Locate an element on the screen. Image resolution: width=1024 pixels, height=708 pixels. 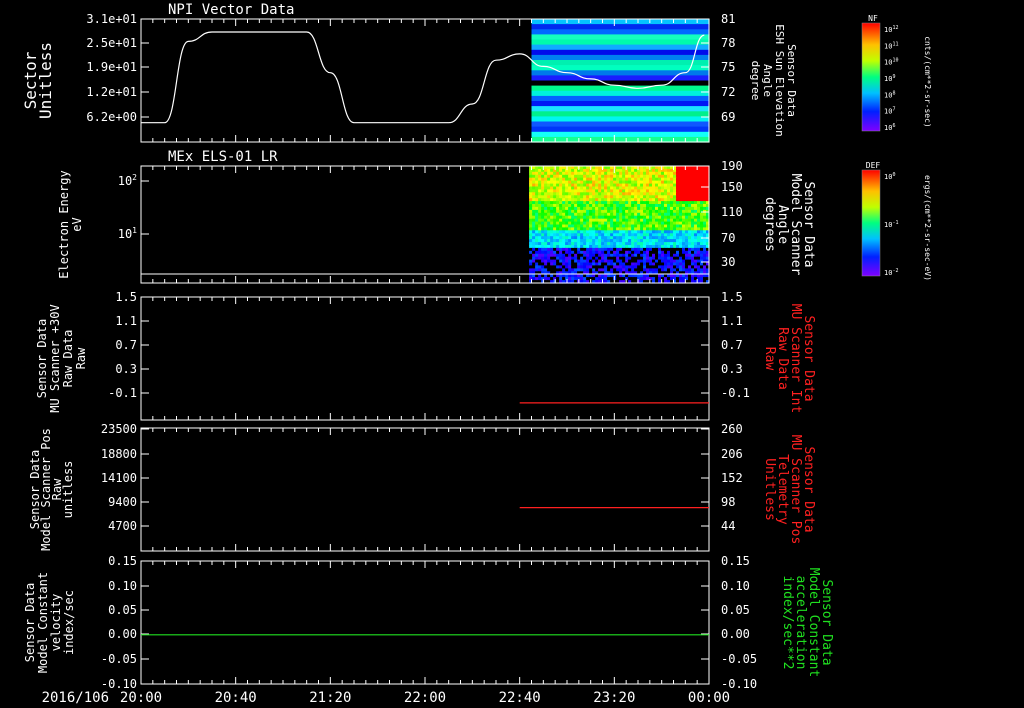
y-tick-exponent: 2 is located at coordinates (134, 177).